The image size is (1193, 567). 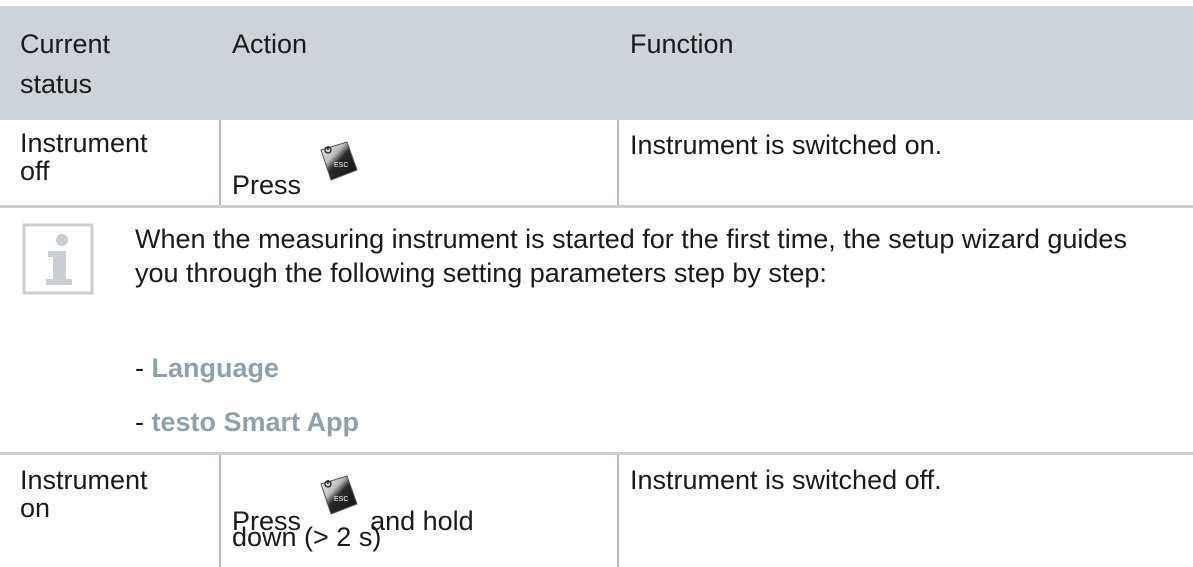 I want to click on row1-status: Instrument off, so click(x=84, y=157).